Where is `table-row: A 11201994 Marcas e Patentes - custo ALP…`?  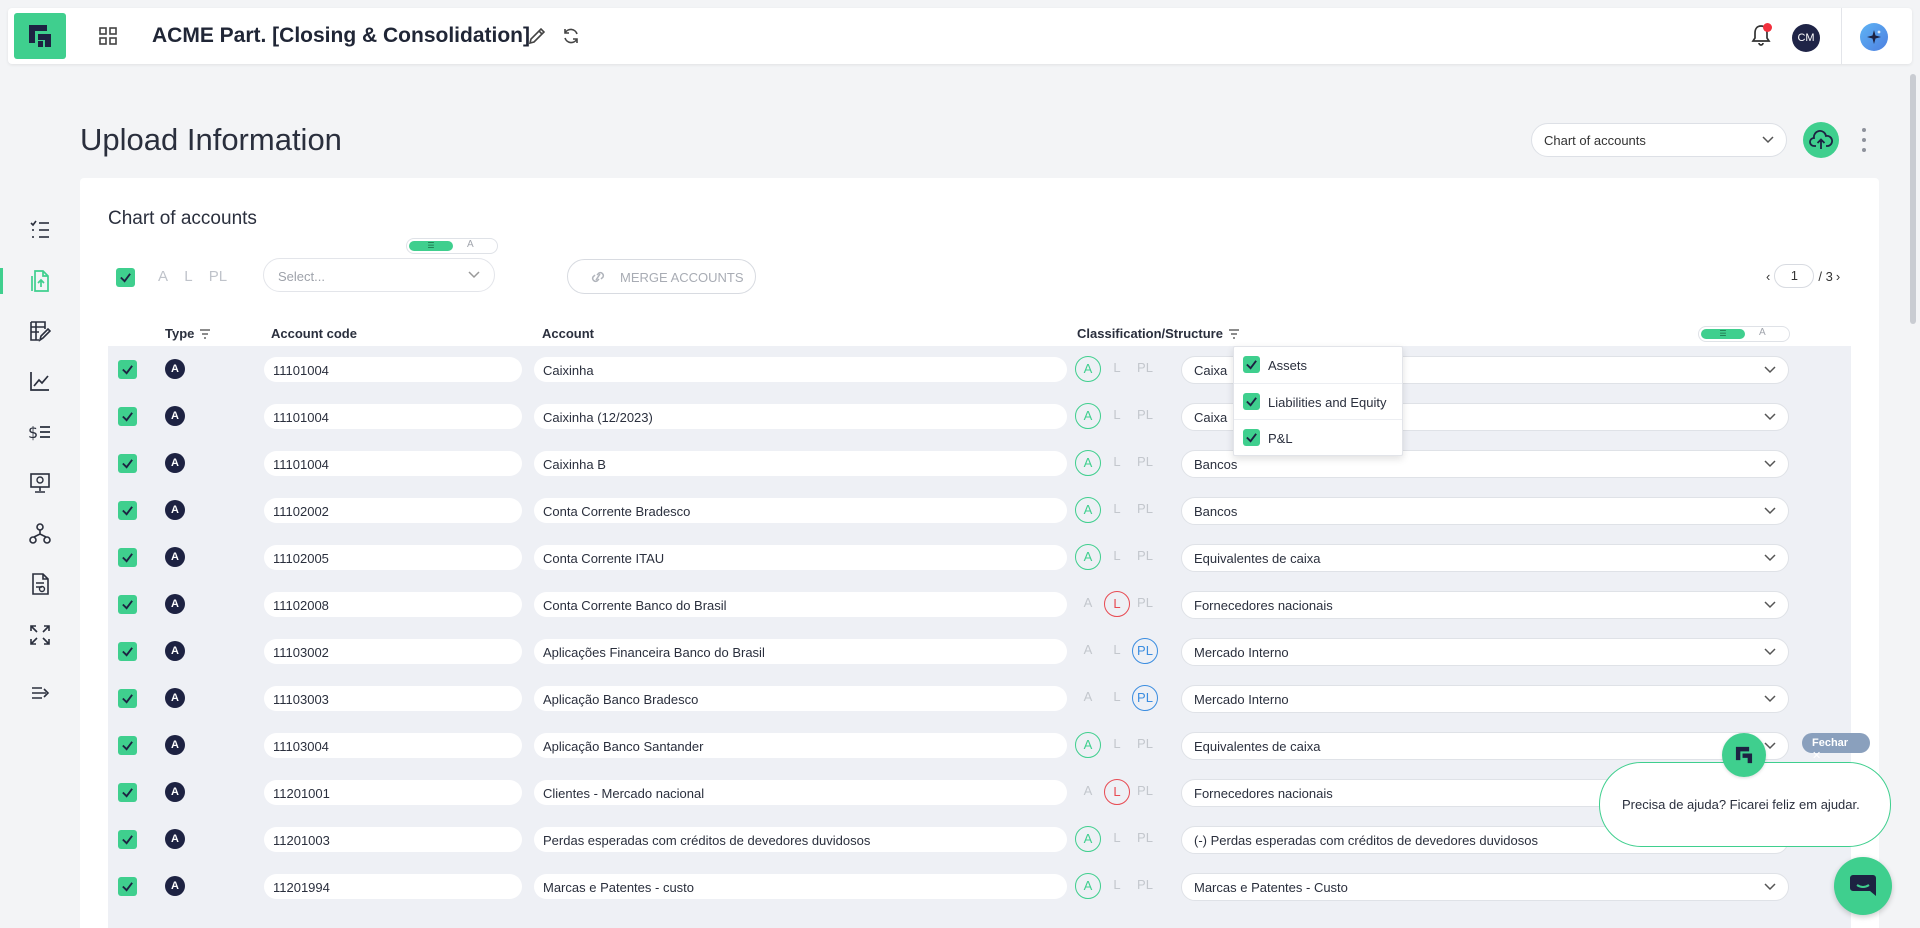 table-row: A 11201994 Marcas e Patentes - custo ALP… is located at coordinates (979, 886).